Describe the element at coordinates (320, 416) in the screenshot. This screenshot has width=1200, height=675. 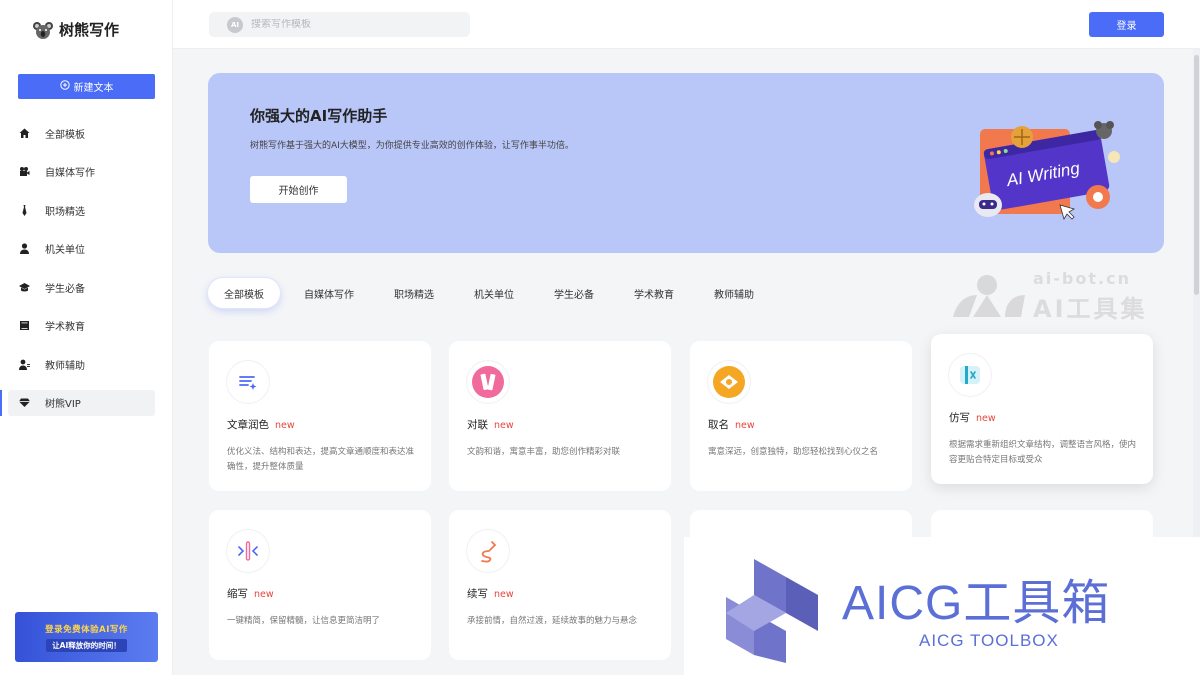
I see `template-card-polish: 文章润色 new 优化义法、结构和表达，提高文章通顺度和表达准确性，提升整体质量` at that location.